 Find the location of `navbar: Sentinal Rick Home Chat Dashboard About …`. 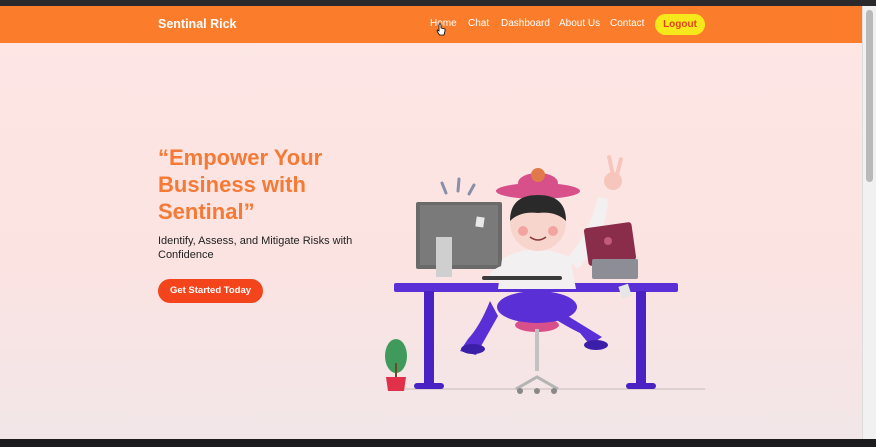

navbar: Sentinal Rick Home Chat Dashboard About … is located at coordinates (431, 24).